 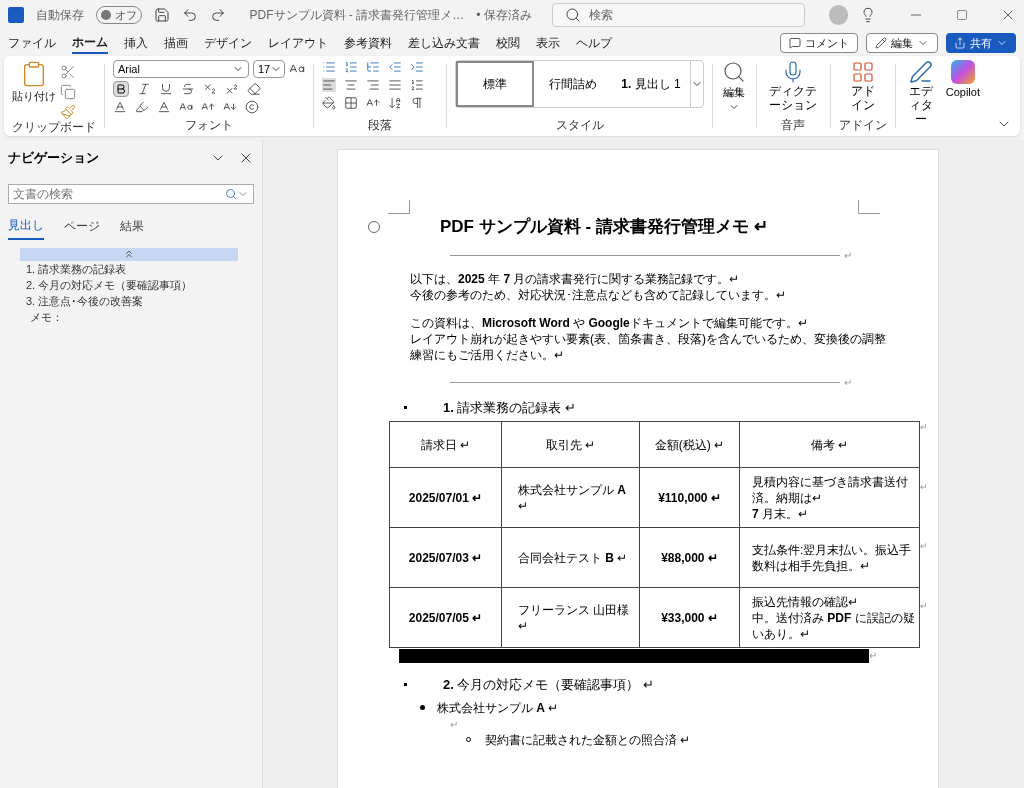 I want to click on style-option: 行間詰め, so click(x=573, y=84).